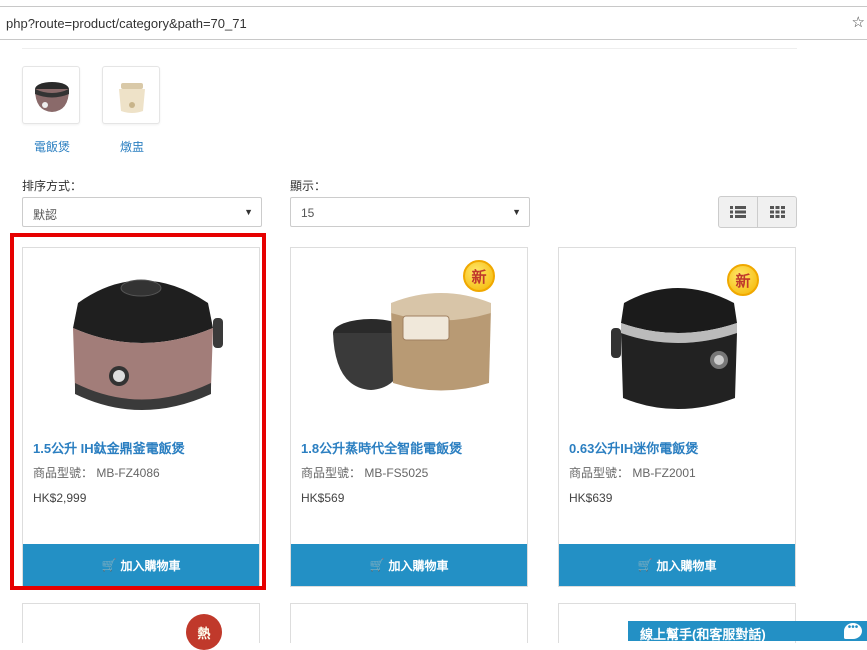 The height and width of the screenshot is (650, 867). I want to click on product-price: HK$569, so click(323, 498).